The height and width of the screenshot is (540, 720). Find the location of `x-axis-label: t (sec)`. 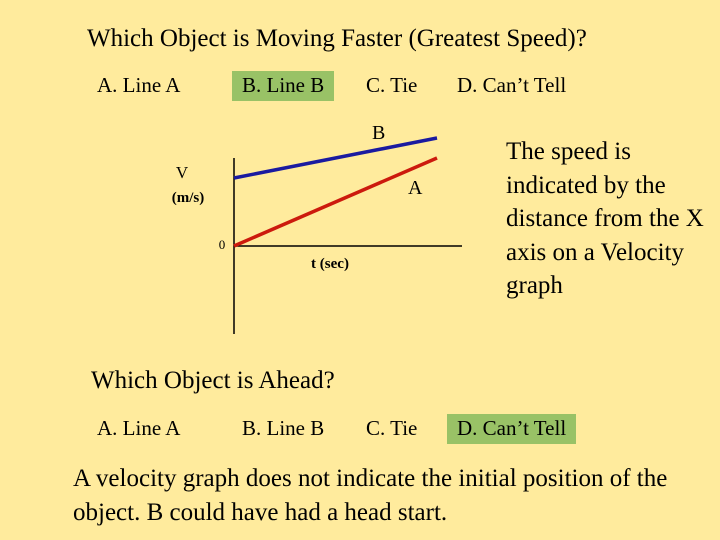

x-axis-label: t (sec) is located at coordinates (330, 264).